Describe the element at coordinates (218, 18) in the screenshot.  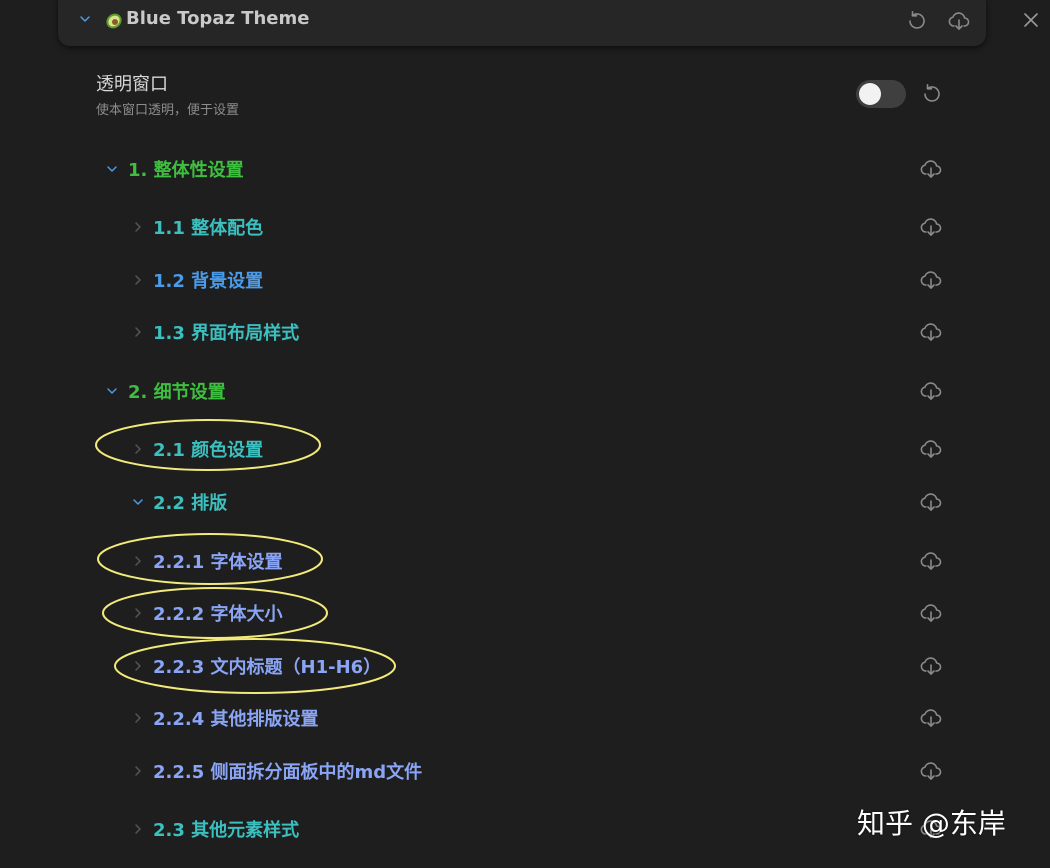
I see `theme-title: Blue Topaz Theme` at that location.